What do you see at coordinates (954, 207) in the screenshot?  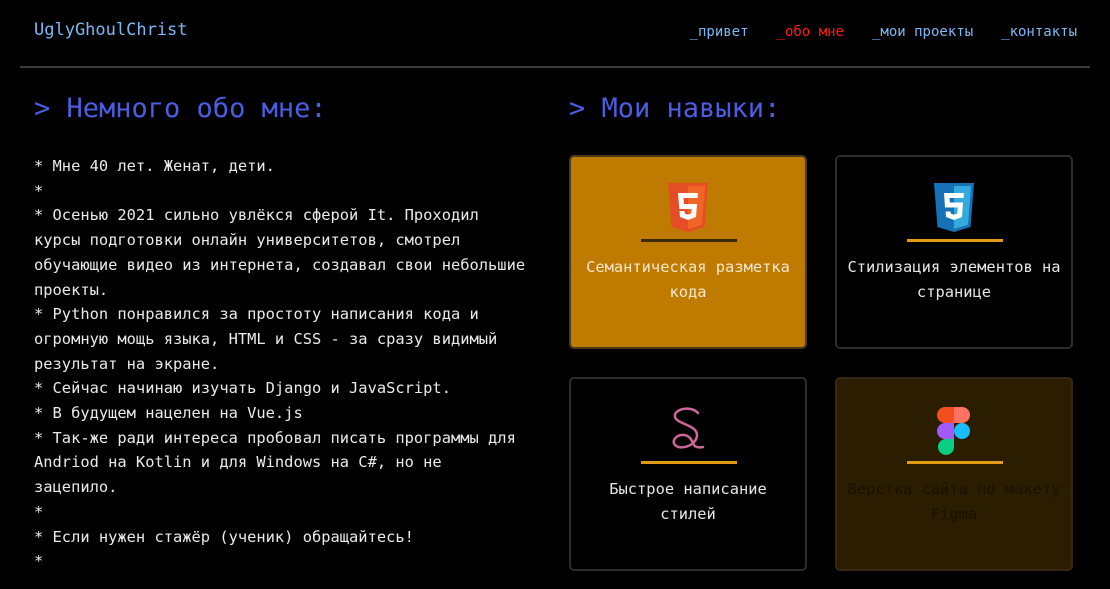 I see `css3-icon` at bounding box center [954, 207].